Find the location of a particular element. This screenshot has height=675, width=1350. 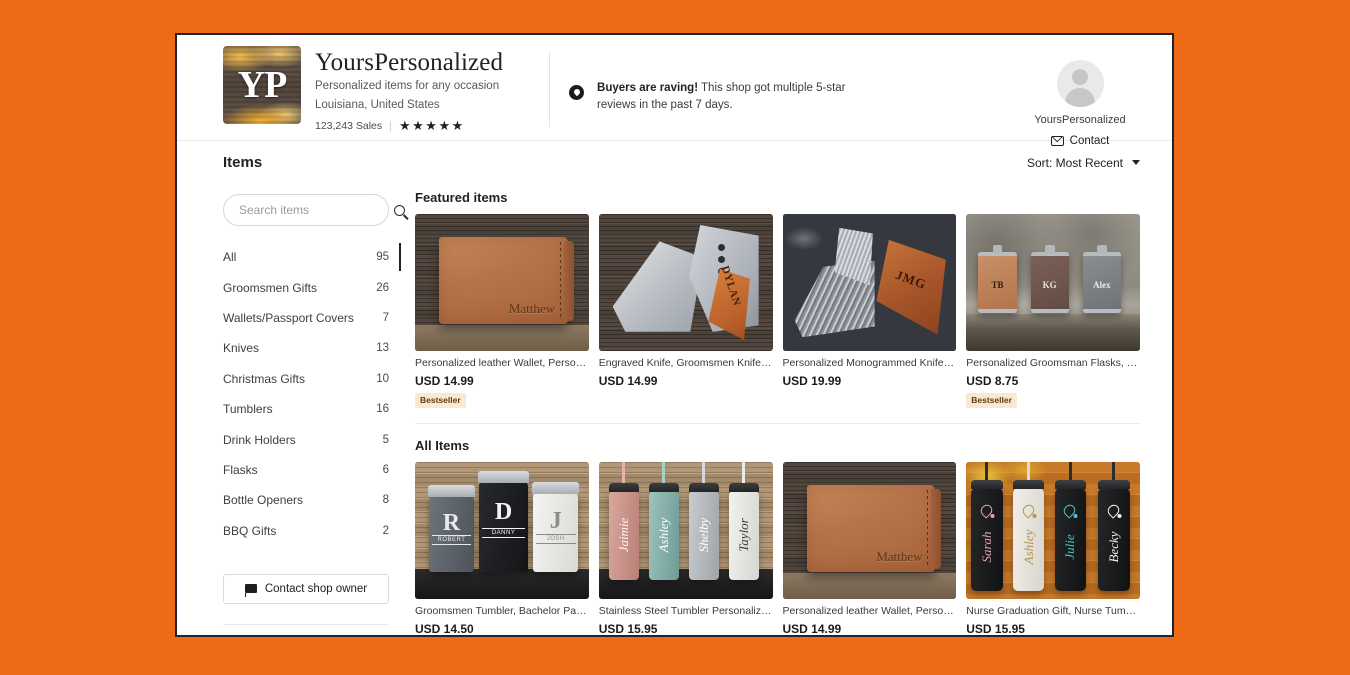

tumbler-monogram: J is located at coordinates (555, 521).